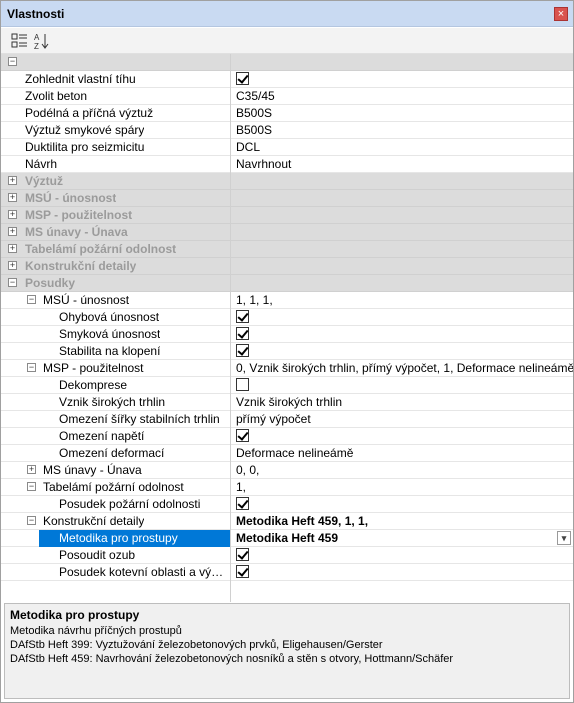 This screenshot has width=574, height=703. I want to click on property-label: Návrh, so click(41, 164).